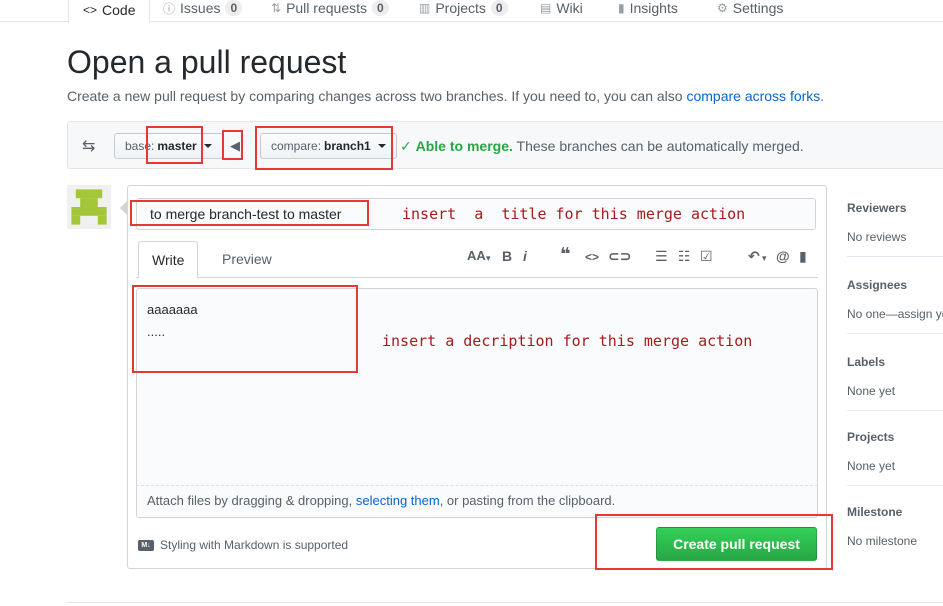  I want to click on annotation-title-hint: insert a title for this merge action, so click(574, 214).